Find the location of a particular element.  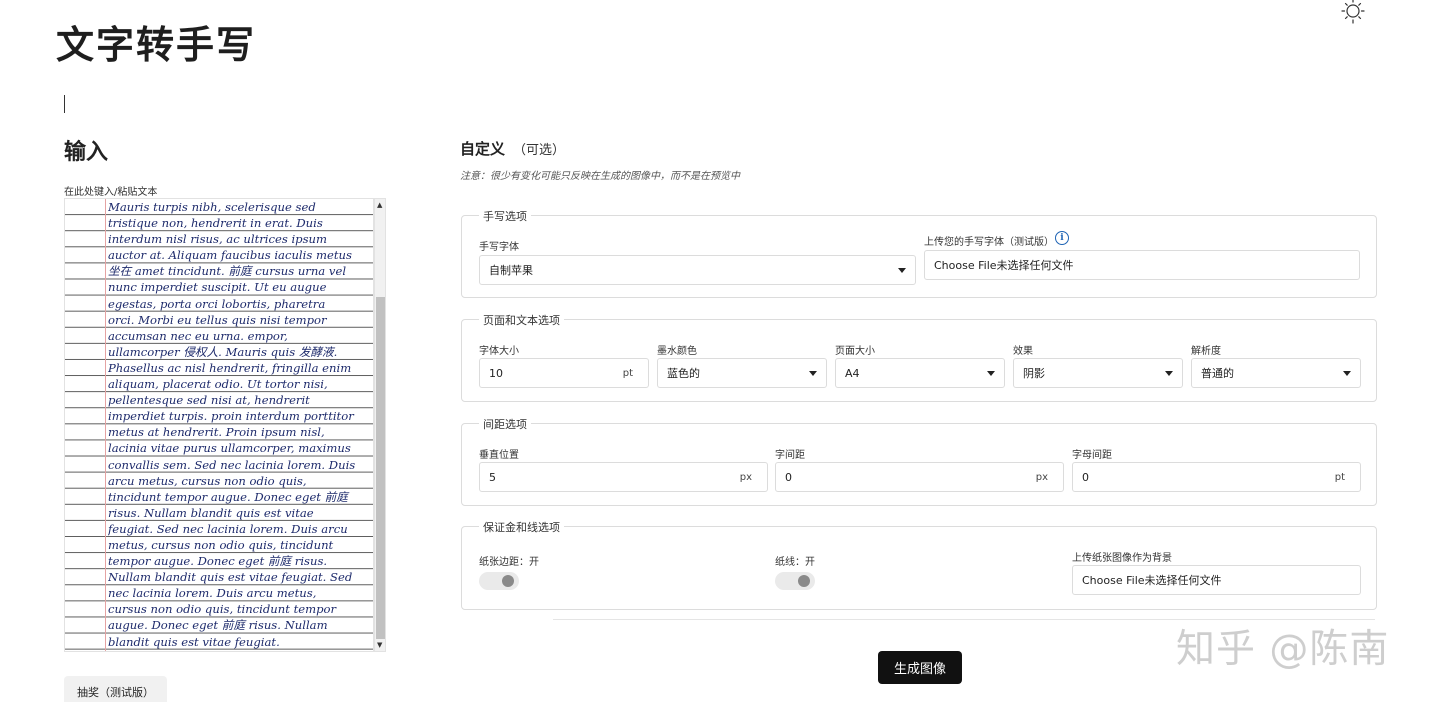

font-size-label: 字体大小 is located at coordinates (499, 351).